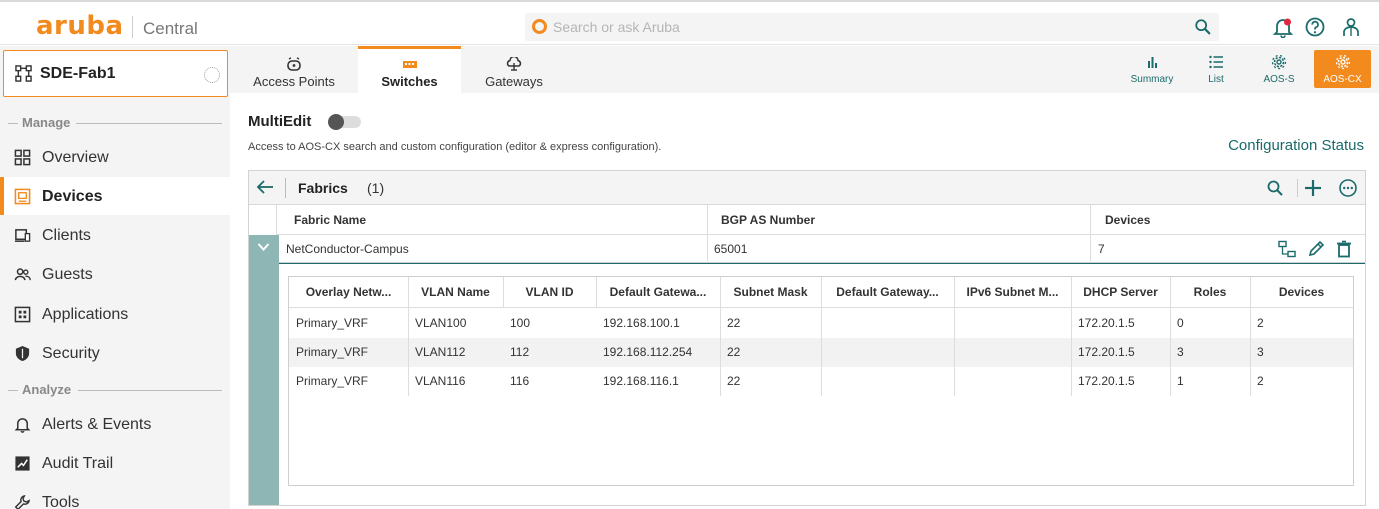 The image size is (1379, 509). What do you see at coordinates (294, 64) in the screenshot?
I see `access-point-icon` at bounding box center [294, 64].